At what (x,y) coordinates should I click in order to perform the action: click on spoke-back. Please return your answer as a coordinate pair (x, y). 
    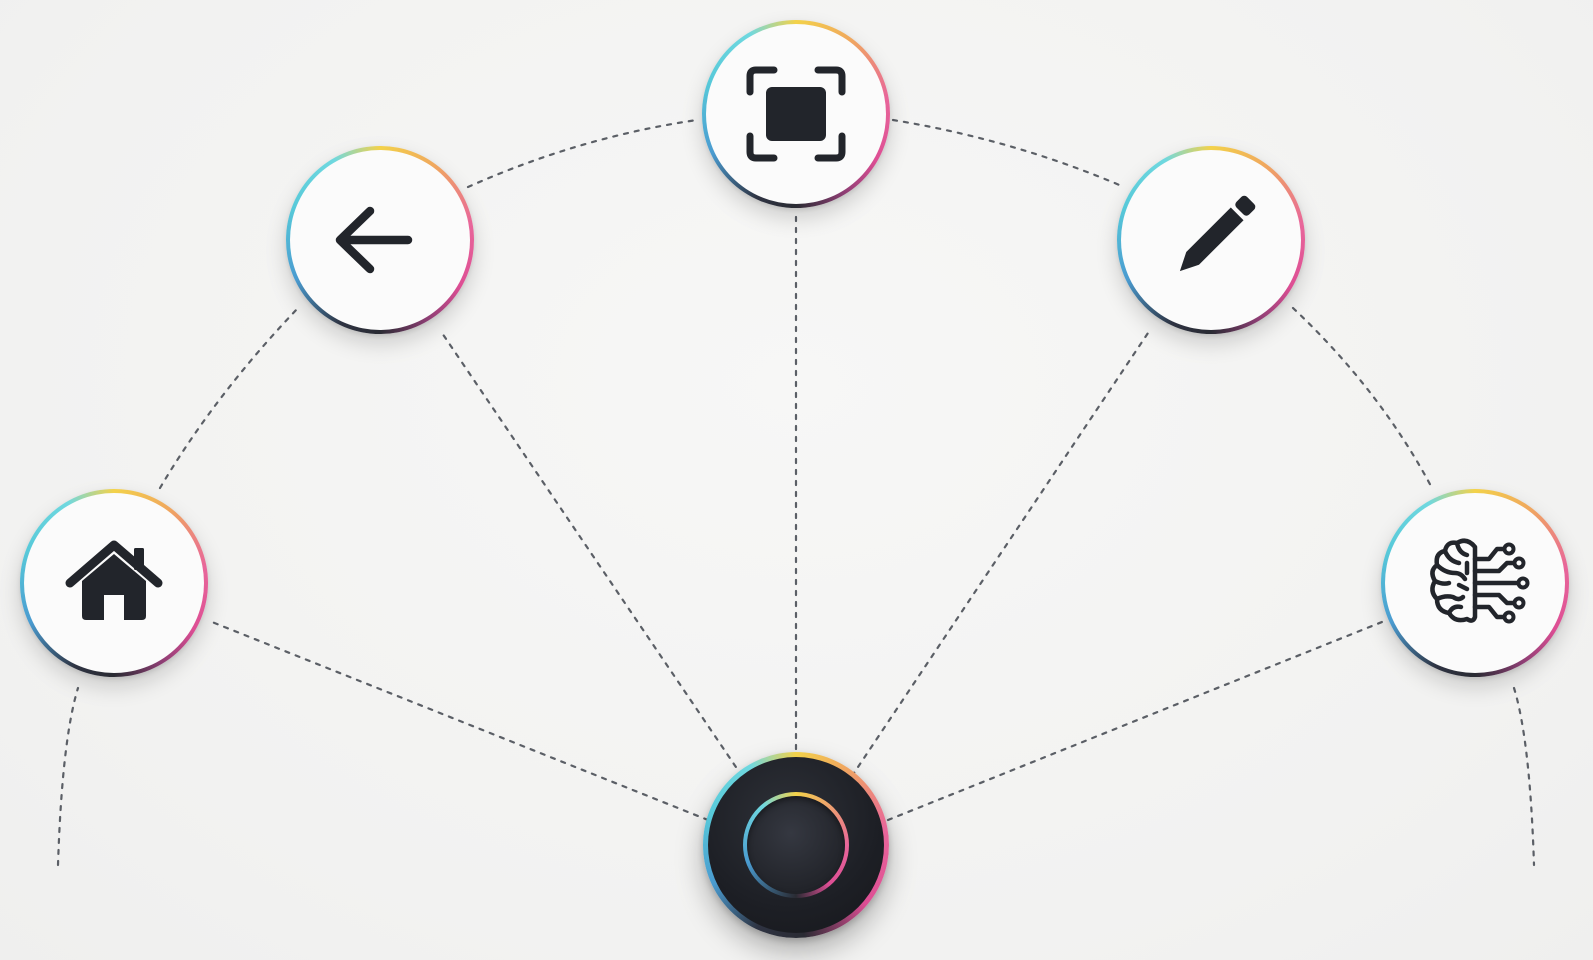
    Looking at the image, I should click on (591, 553).